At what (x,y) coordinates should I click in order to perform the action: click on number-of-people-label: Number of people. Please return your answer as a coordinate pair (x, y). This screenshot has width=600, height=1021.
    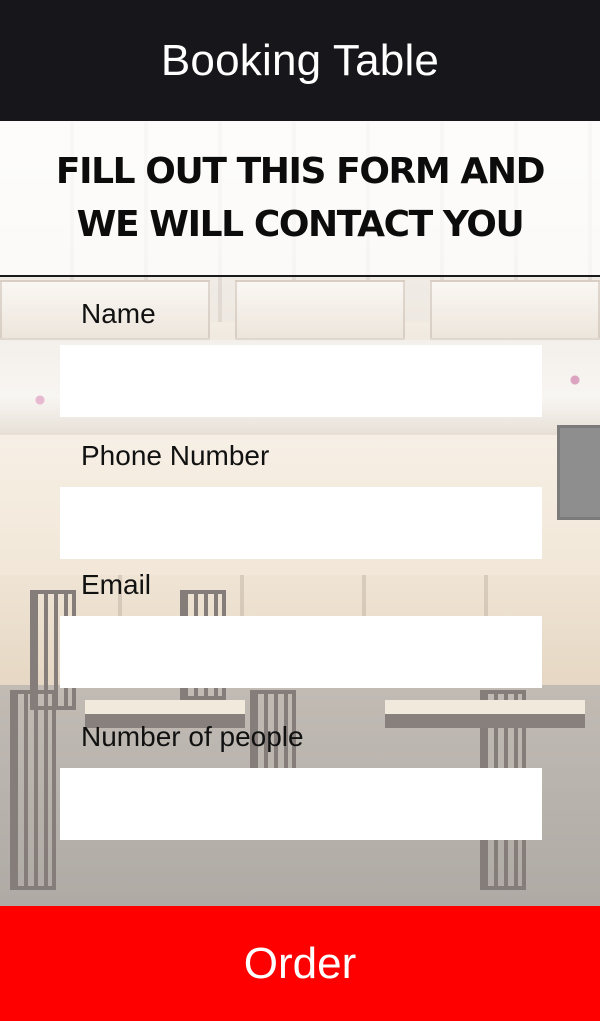
    Looking at the image, I should click on (192, 736).